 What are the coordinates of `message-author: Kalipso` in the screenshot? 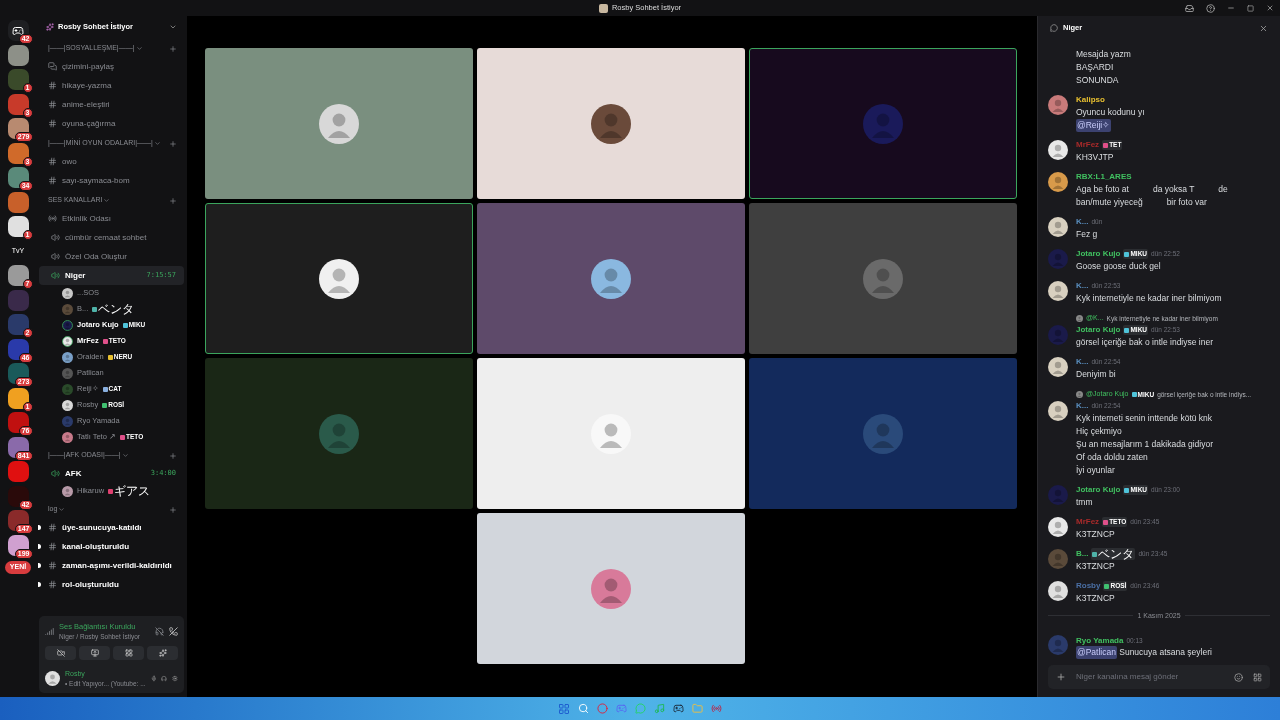 It's located at (1090, 100).